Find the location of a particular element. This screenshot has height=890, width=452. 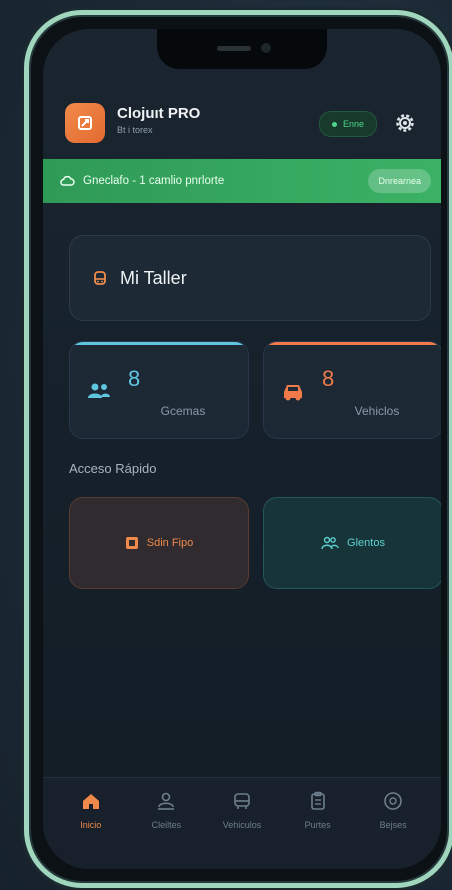

bottom-tab-bar: Inicio Cleiltes Vehiculos Purtes Bejses is located at coordinates (242, 823).